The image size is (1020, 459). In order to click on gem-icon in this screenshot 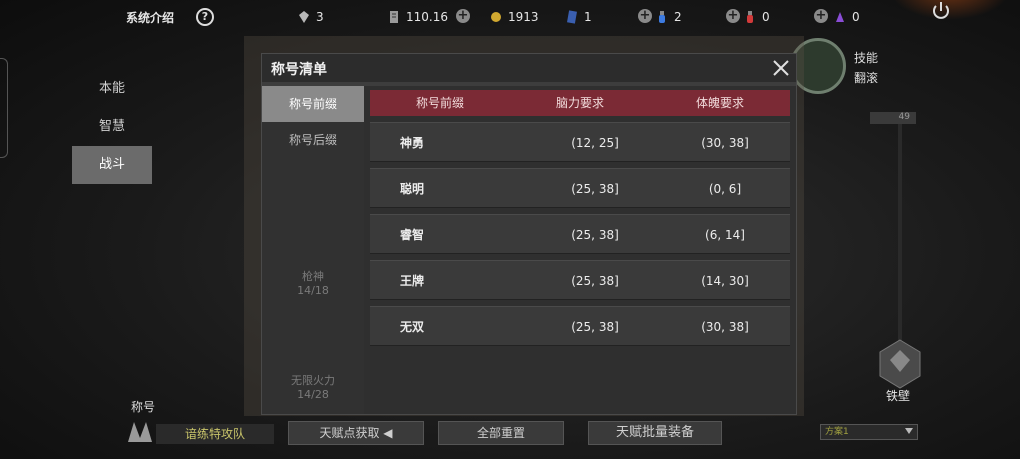, I will do `click(304, 17)`.